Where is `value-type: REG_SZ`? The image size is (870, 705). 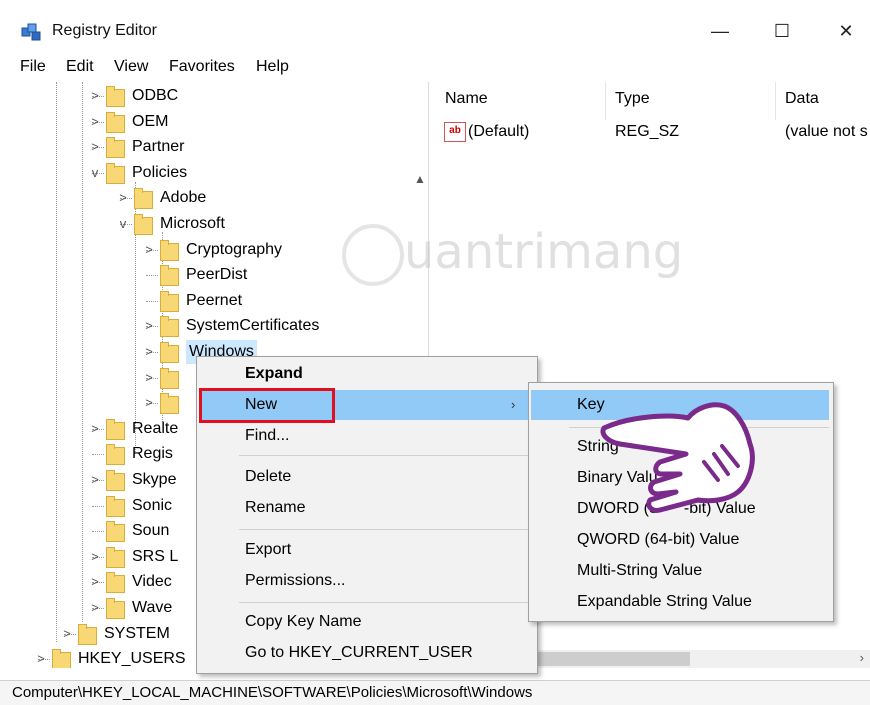 value-type: REG_SZ is located at coordinates (647, 132).